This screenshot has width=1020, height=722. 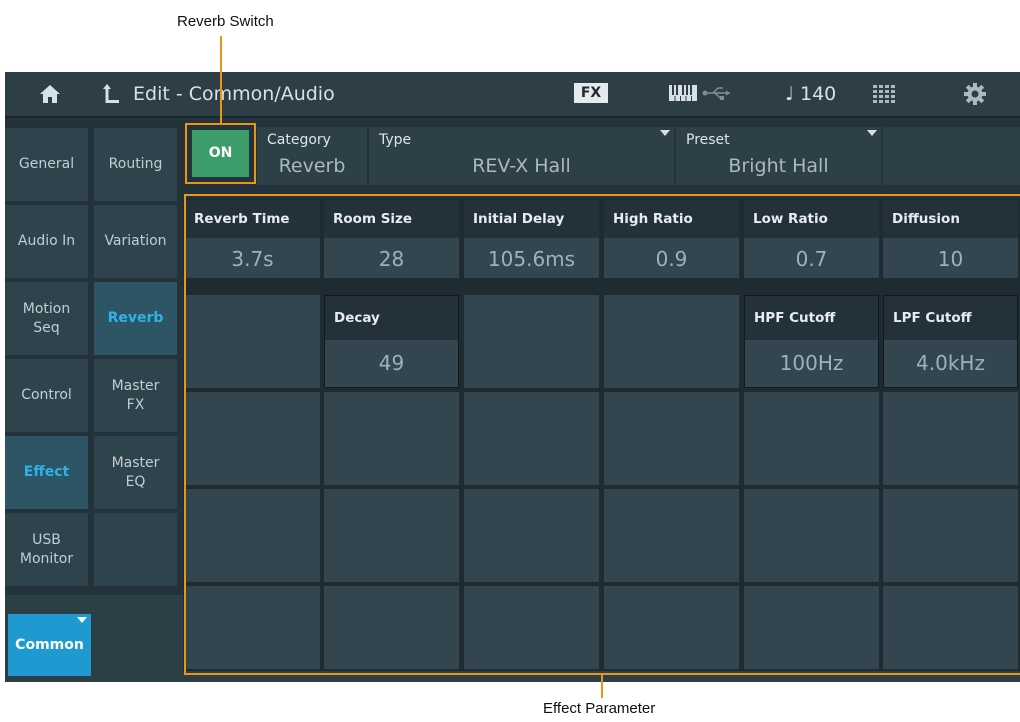 I want to click on gear-icon, so click(x=975, y=94).